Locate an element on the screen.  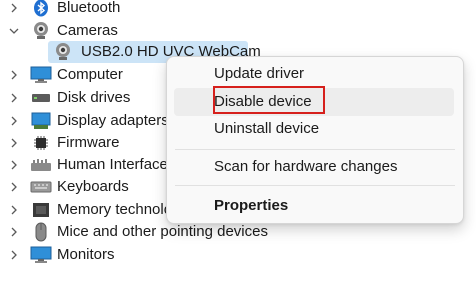
firmware-icon is located at coordinates (41, 143).